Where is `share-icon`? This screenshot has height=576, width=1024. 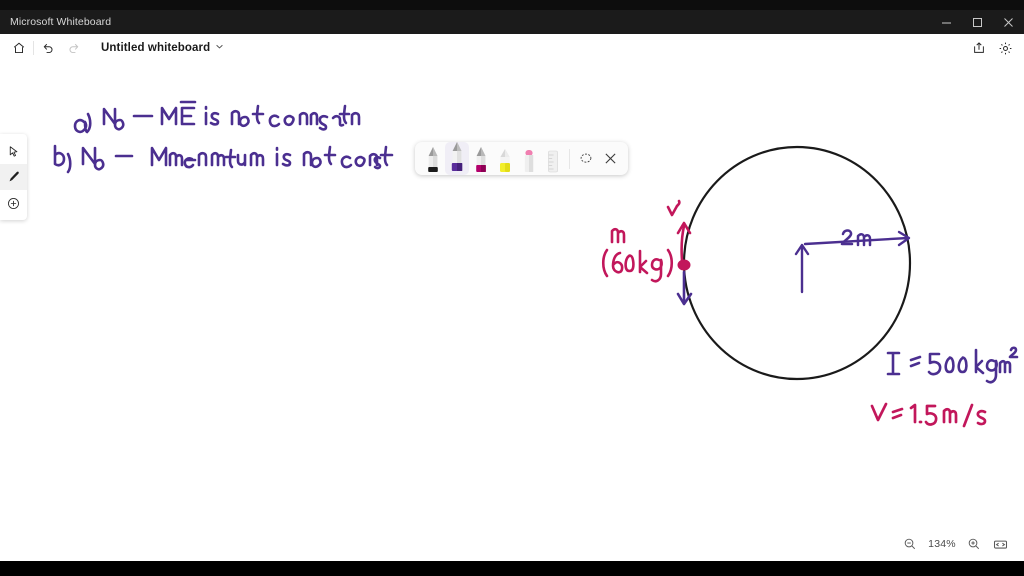 share-icon is located at coordinates (979, 48).